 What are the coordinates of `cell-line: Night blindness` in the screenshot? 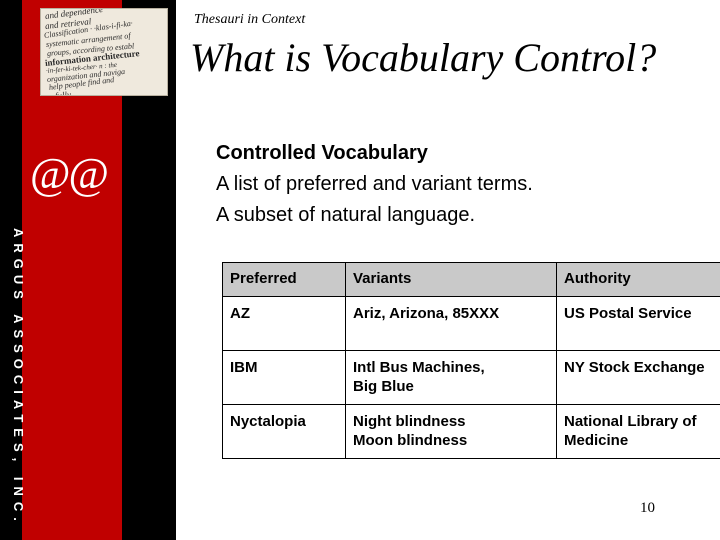 It's located at (409, 421).